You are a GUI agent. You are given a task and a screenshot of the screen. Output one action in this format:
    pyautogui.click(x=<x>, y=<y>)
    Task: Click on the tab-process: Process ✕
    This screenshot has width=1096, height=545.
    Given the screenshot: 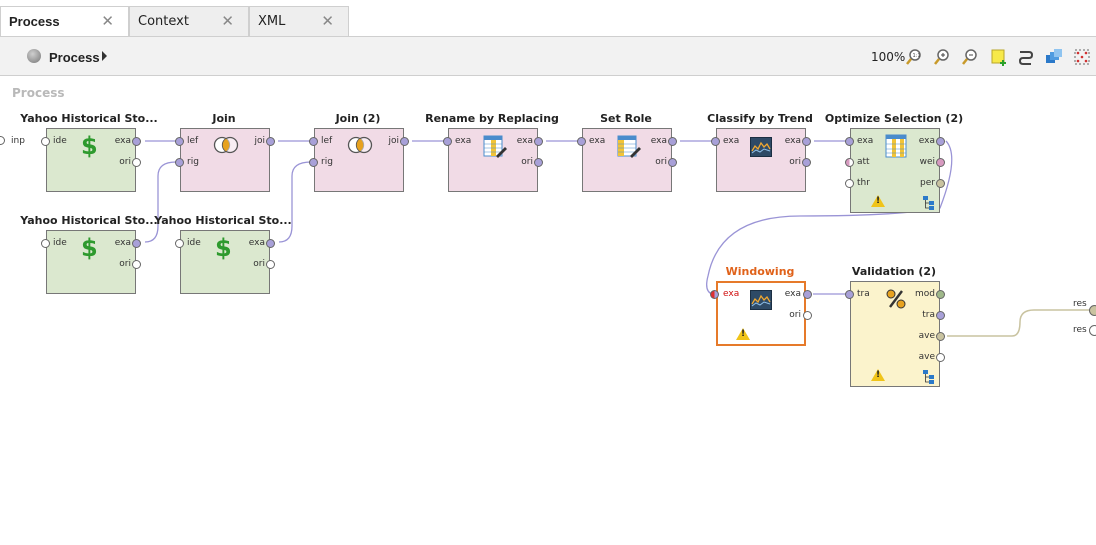 What is the action you would take?
    pyautogui.click(x=64, y=21)
    